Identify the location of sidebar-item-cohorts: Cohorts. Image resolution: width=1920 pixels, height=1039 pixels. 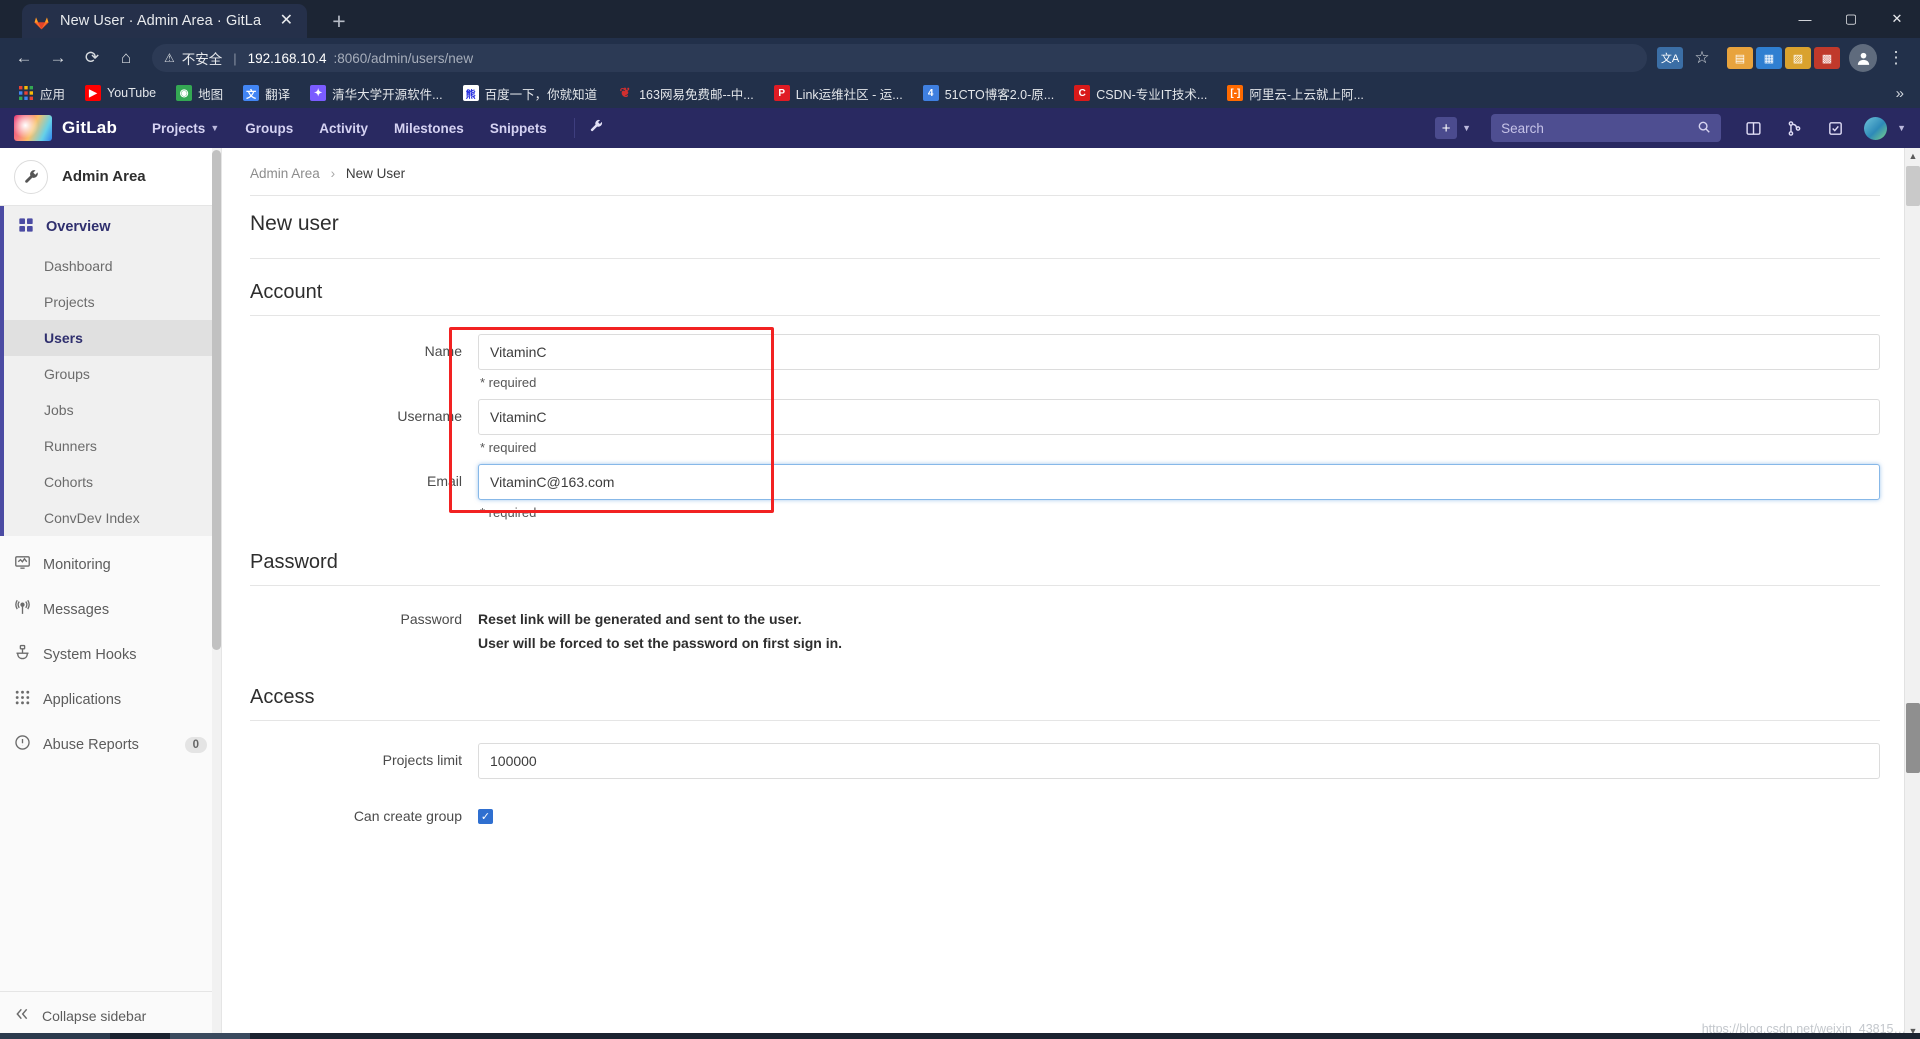
(112, 482).